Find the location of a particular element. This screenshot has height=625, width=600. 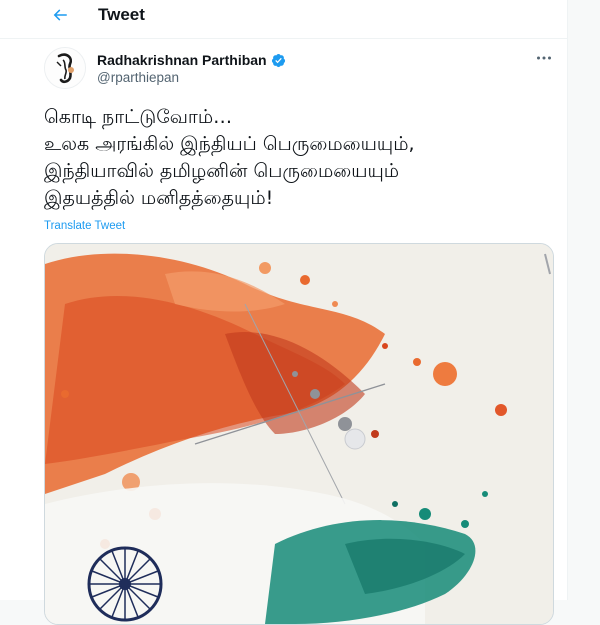

tweet-text-line: இந்தியாவில் தமிழனின் பெருமையையும் is located at coordinates (222, 171).